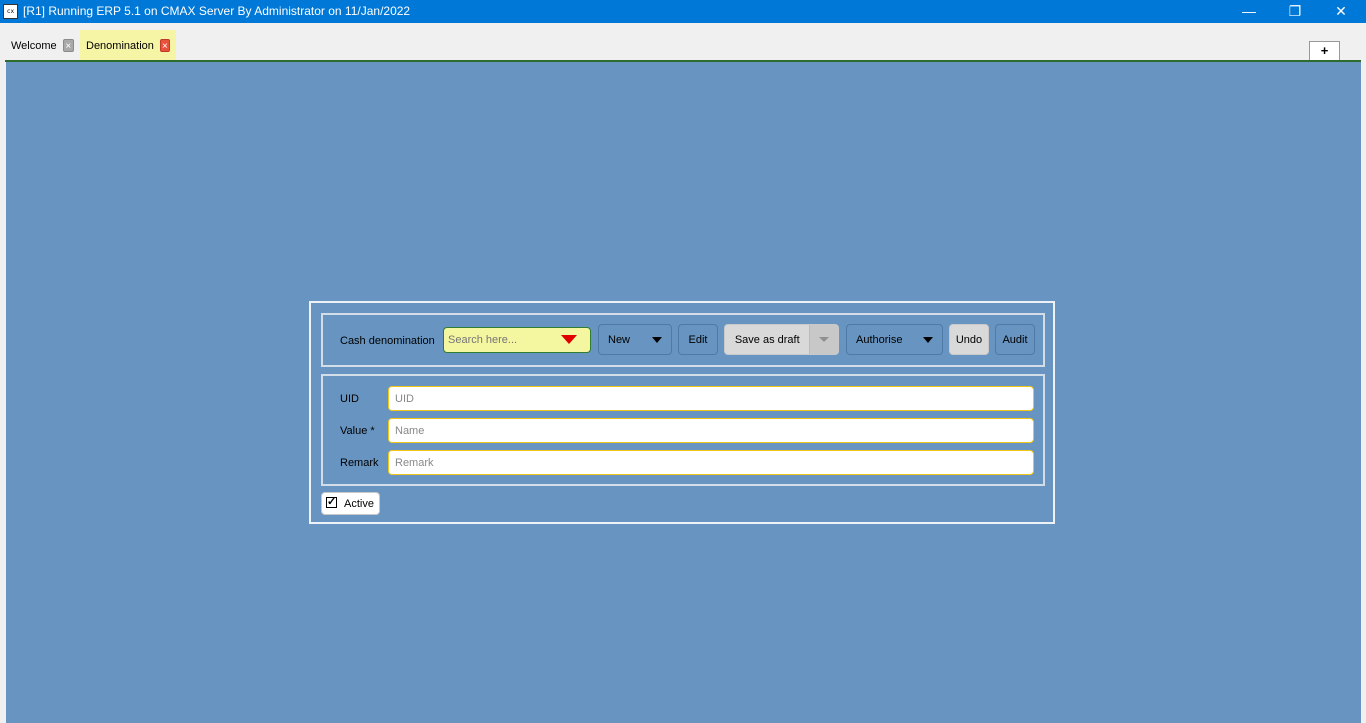 The width and height of the screenshot is (1366, 723). Describe the element at coordinates (359, 504) in the screenshot. I see `active-label: Active` at that location.